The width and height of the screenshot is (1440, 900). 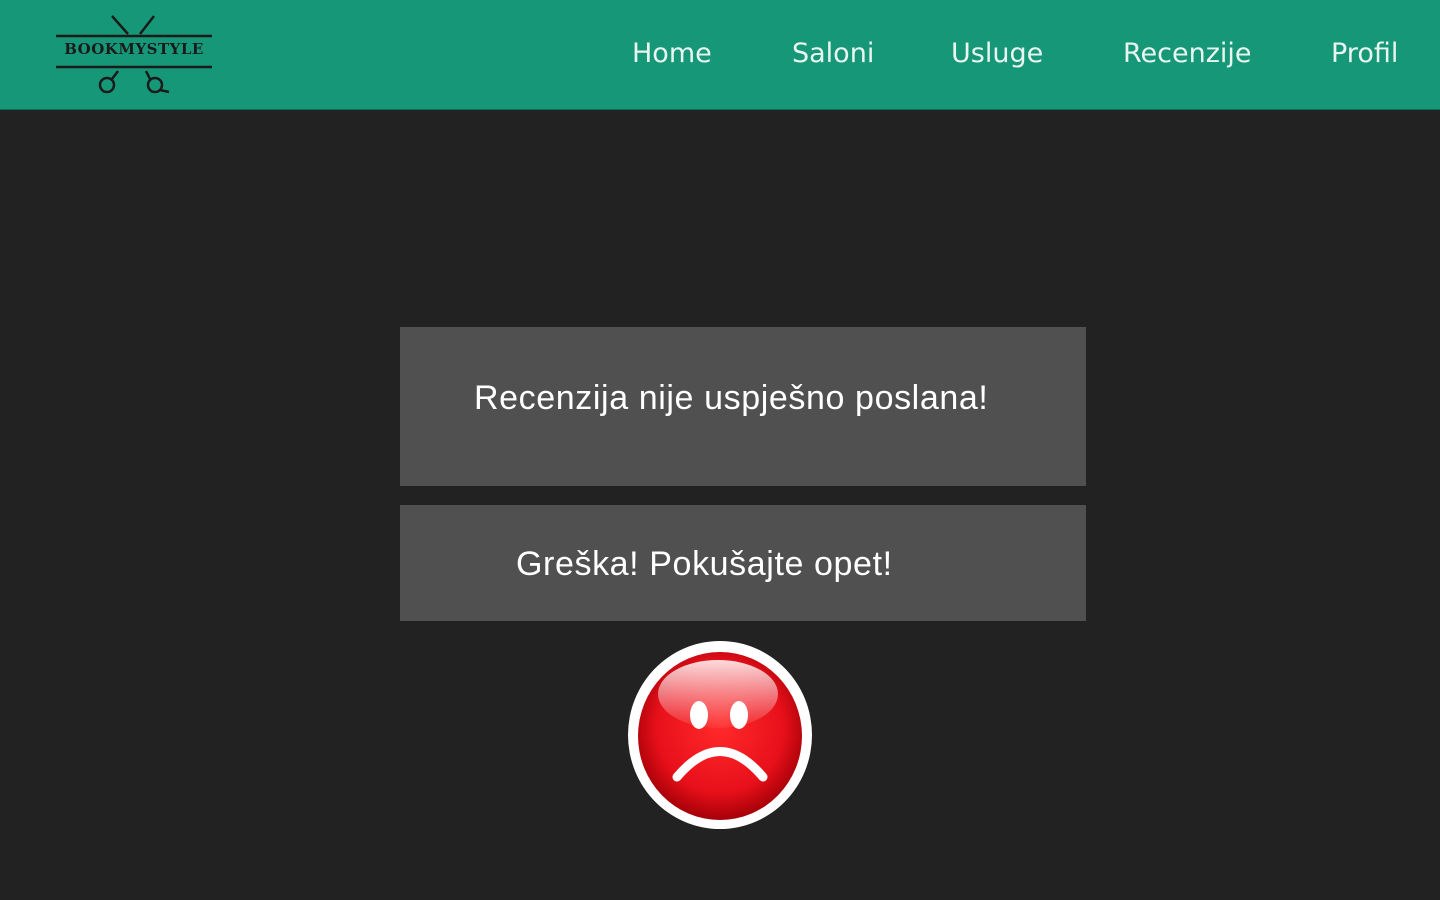 I want to click on message-title-panel: Recenzija nije uspješno poslana!, so click(x=743, y=406).